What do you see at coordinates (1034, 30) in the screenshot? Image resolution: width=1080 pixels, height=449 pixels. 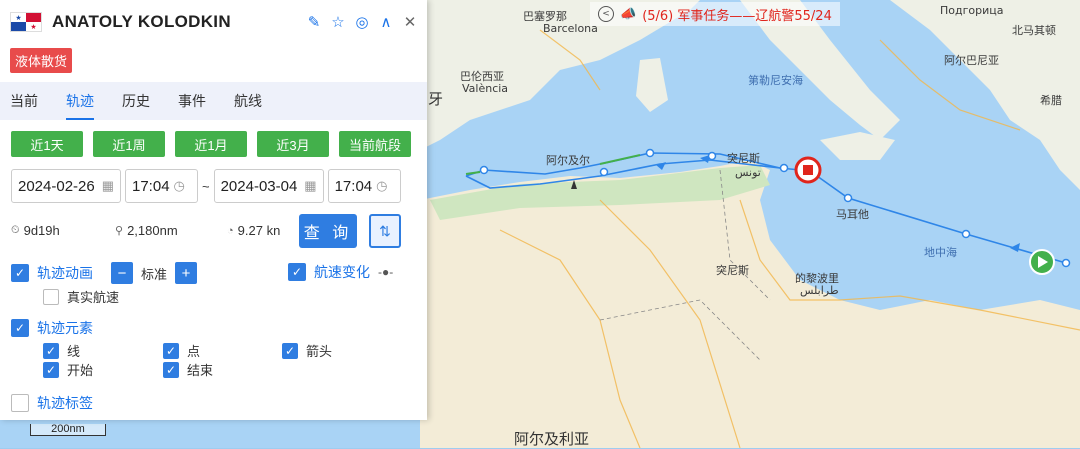 I see `map-label-north-macedonia: 北马其顿` at bounding box center [1034, 30].